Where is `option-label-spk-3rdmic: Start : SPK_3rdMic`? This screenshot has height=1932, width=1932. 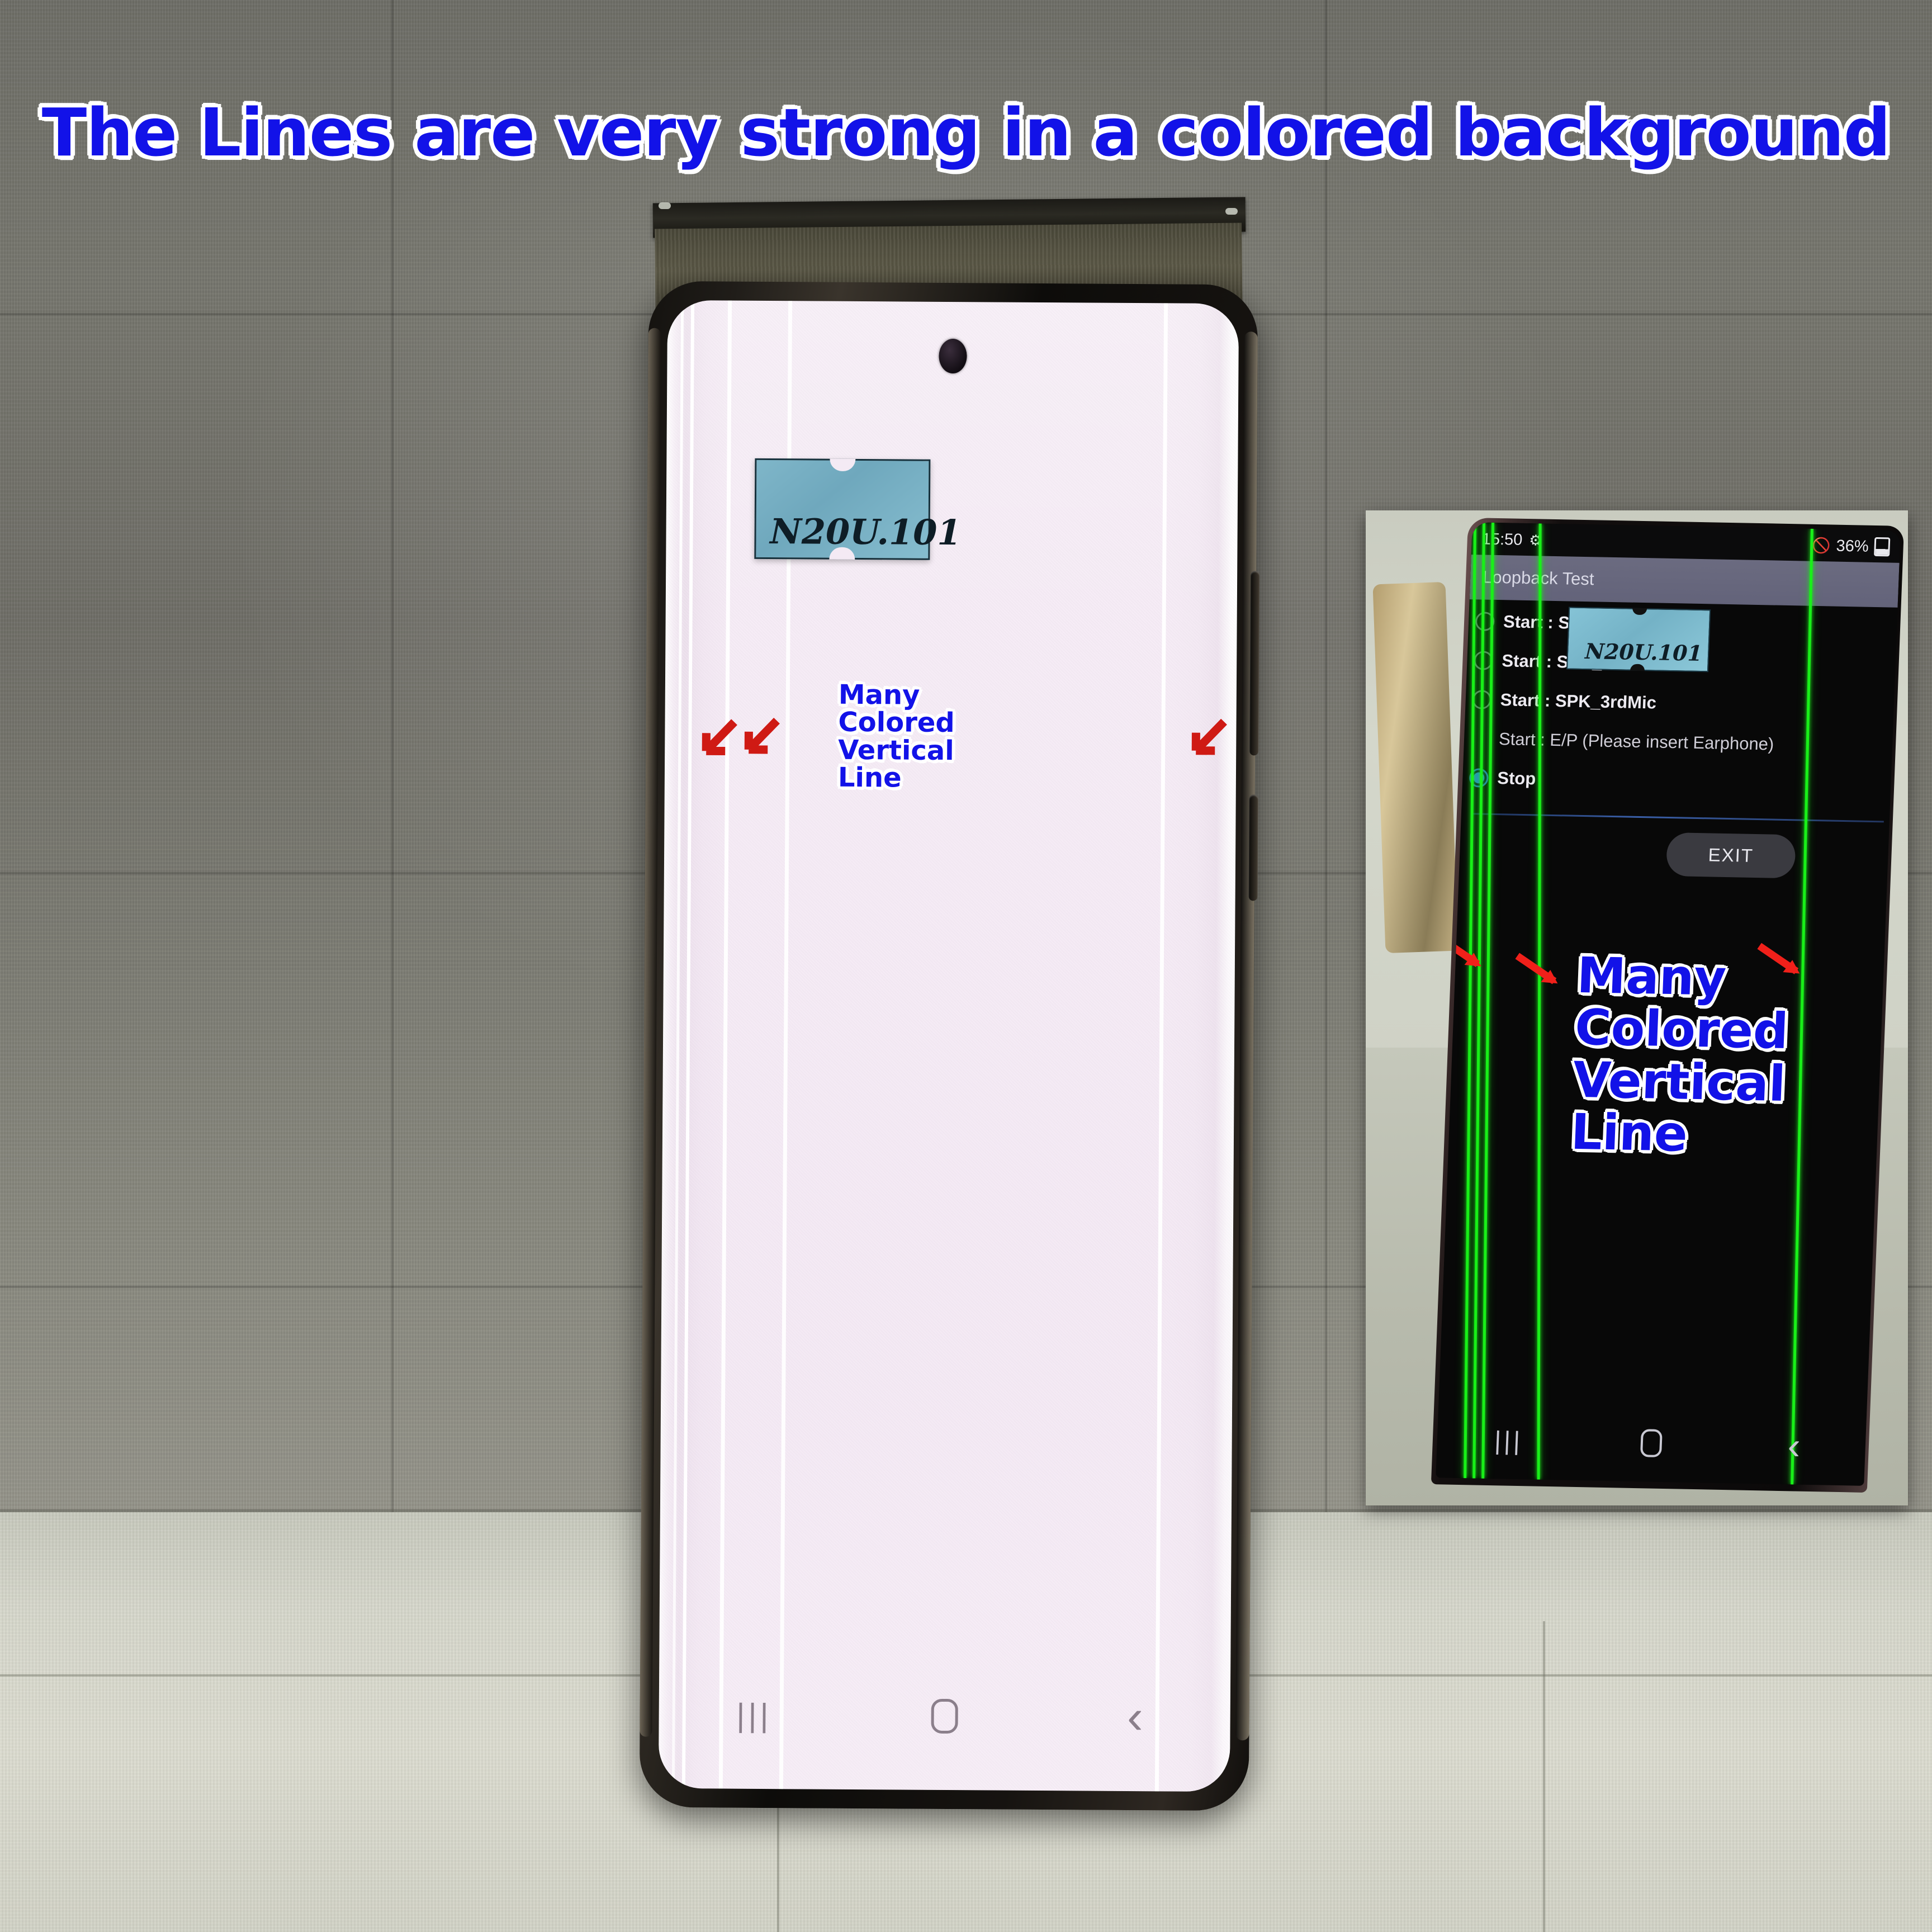 option-label-spk-3rdmic: Start : SPK_3rdMic is located at coordinates (1578, 701).